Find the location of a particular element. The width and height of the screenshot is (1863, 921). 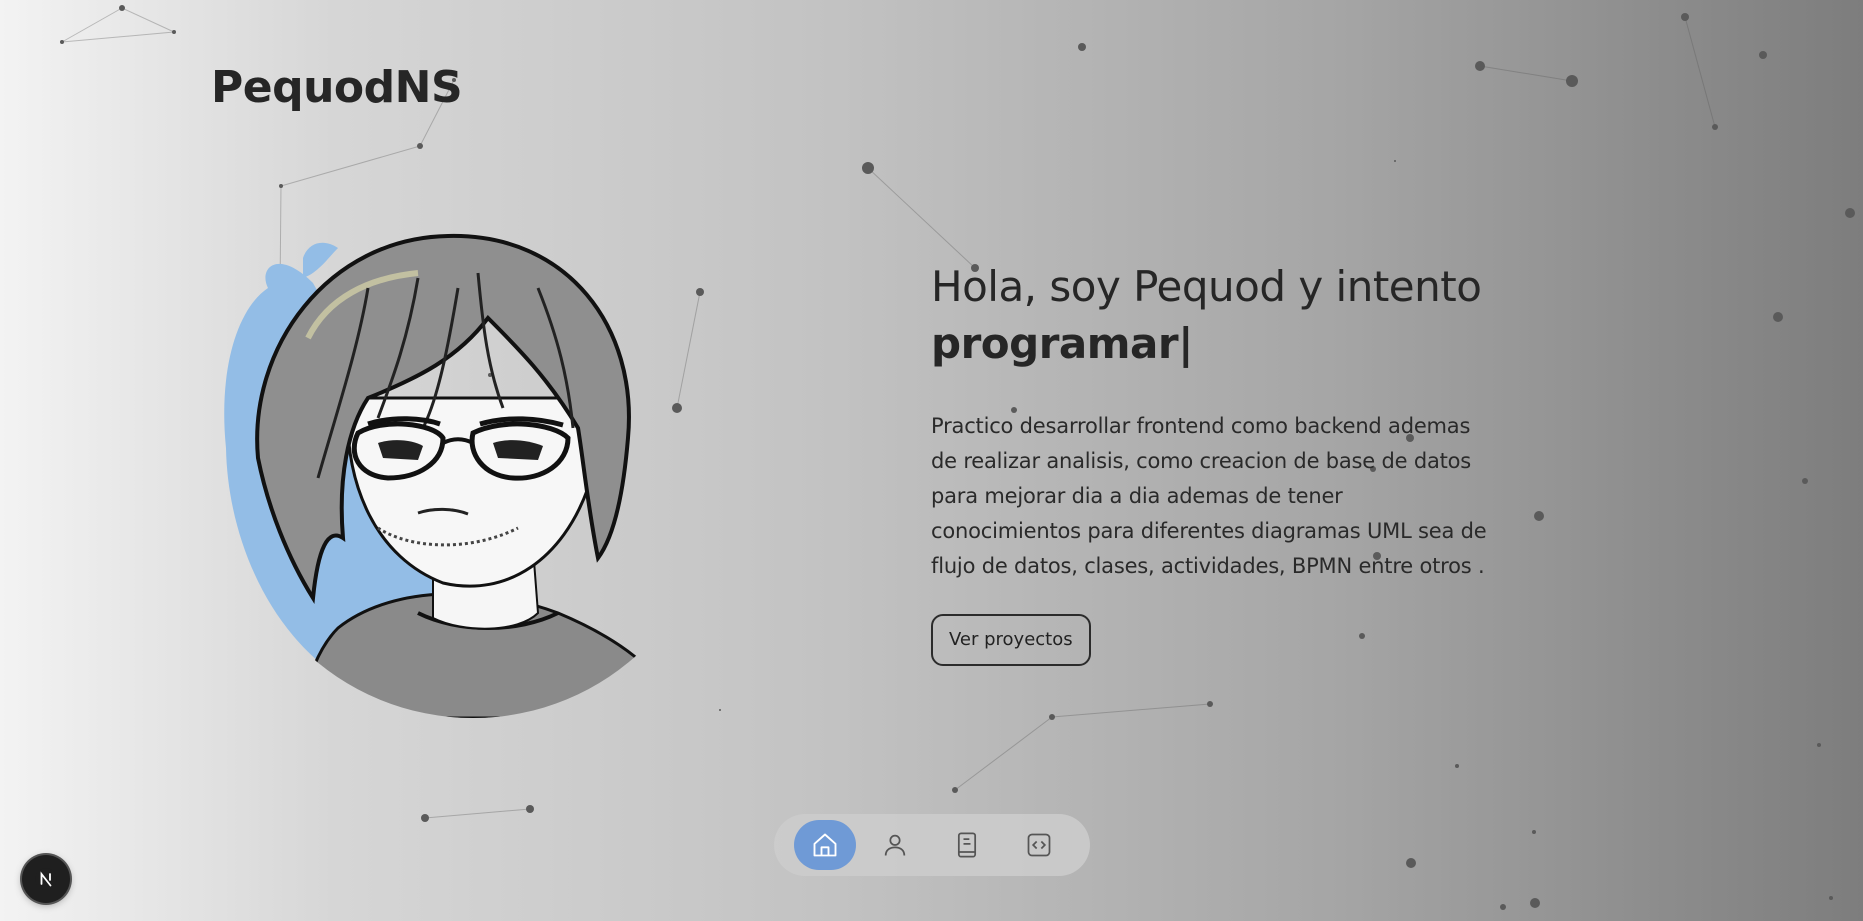

hero-heading-line1: Hola, soy Pequod y intento is located at coordinates (1206, 286).